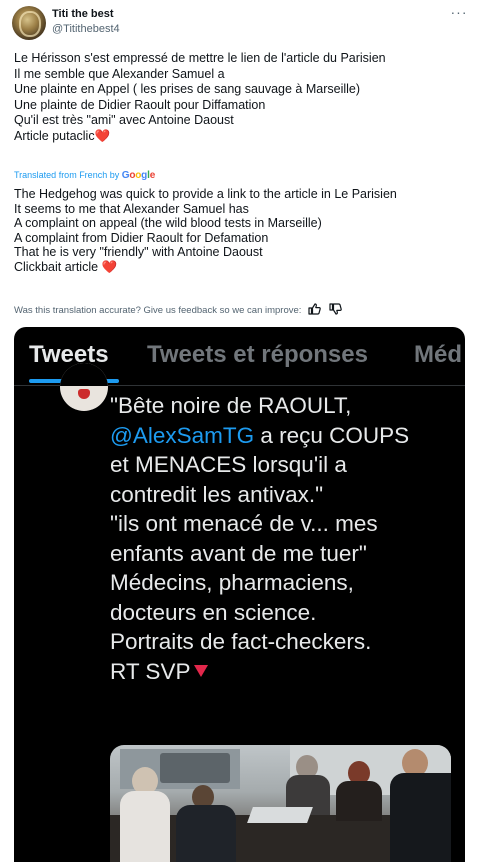 The image size is (484, 862). I want to click on tweet-line: Qu'il est très "ami" avec Antoine Daoust, so click(124, 120).